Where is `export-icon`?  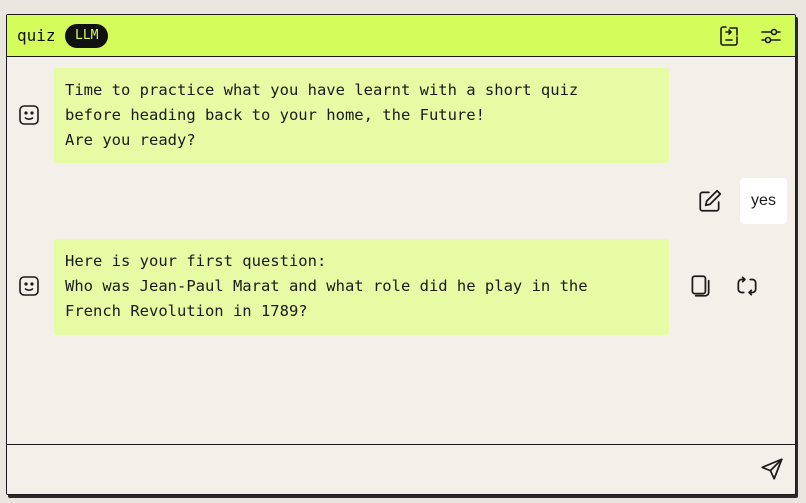 export-icon is located at coordinates (729, 36).